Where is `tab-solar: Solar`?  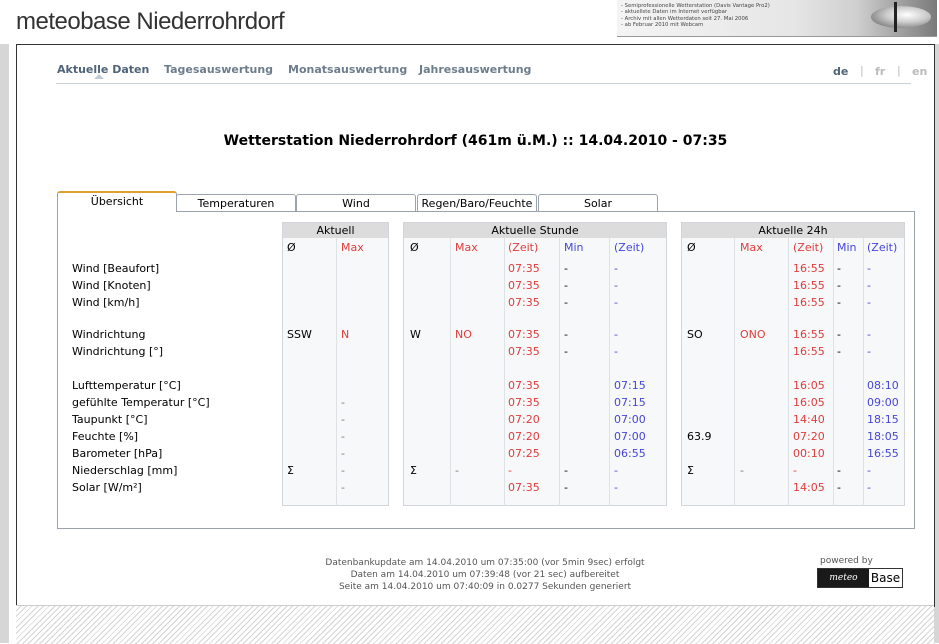 tab-solar: Solar is located at coordinates (598, 202).